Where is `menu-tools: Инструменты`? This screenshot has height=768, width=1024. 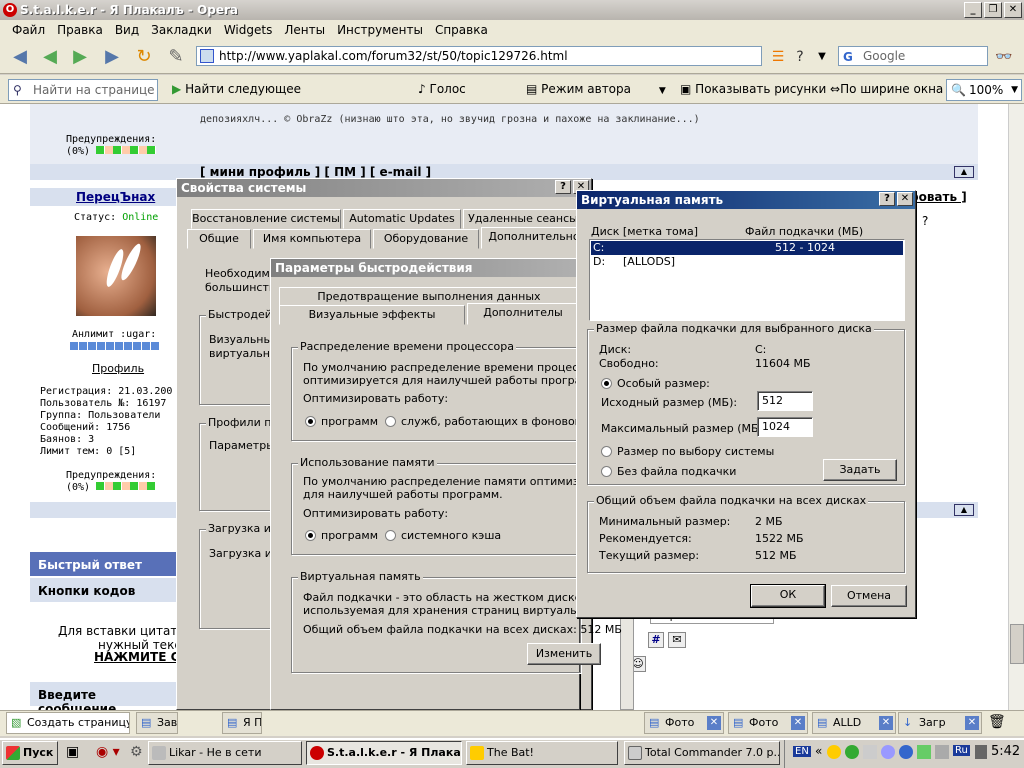 menu-tools: Инструменты is located at coordinates (380, 30).